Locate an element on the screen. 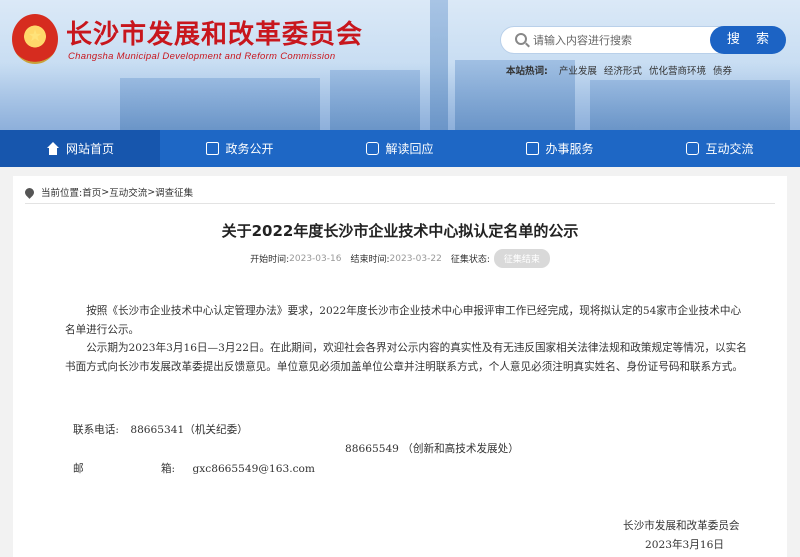 The width and height of the screenshot is (800, 557). nav-item-government-affairs: 政务公开 is located at coordinates (240, 148).